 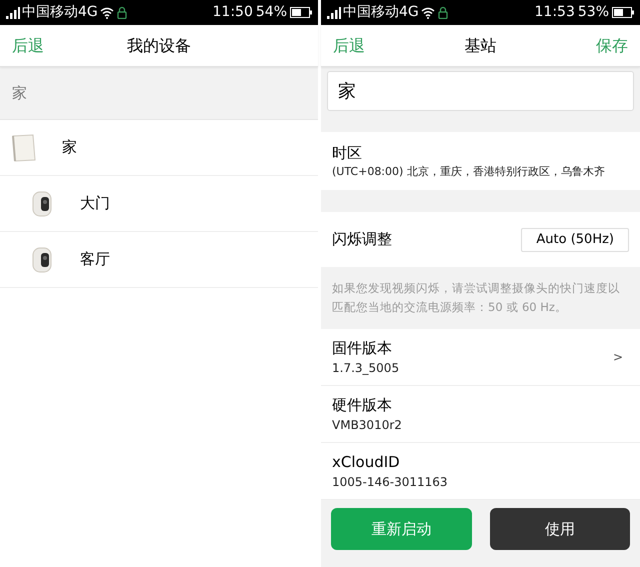 I want to click on screen-title: 基站, so click(x=480, y=45).